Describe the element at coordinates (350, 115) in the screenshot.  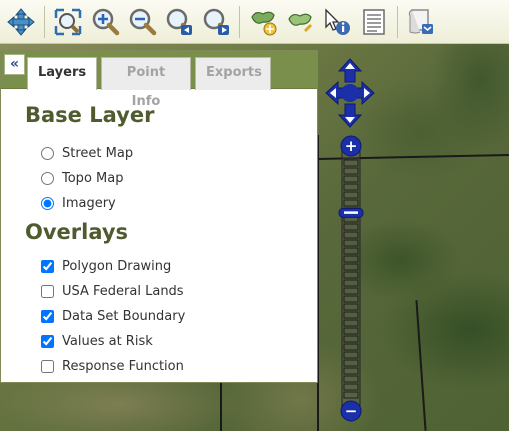
I see `pan-down-button` at that location.